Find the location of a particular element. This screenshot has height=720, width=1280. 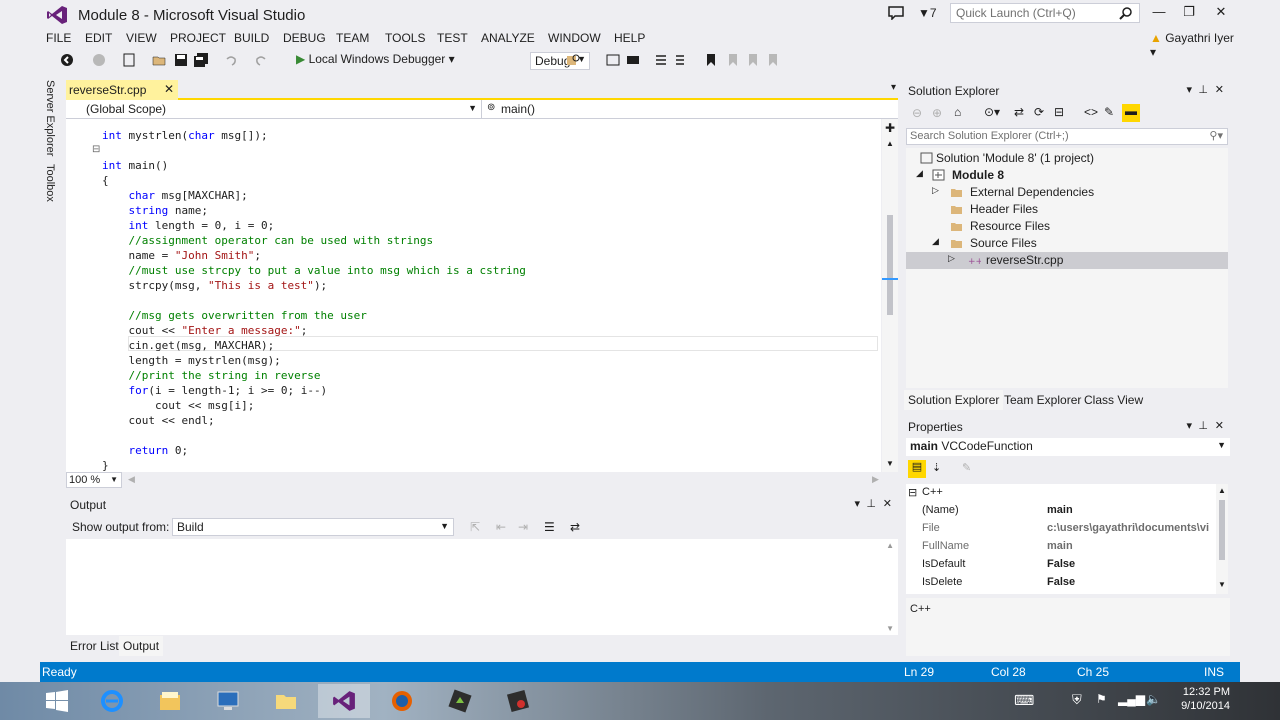

pin-icon: ⊥ is located at coordinates (1203, 89).